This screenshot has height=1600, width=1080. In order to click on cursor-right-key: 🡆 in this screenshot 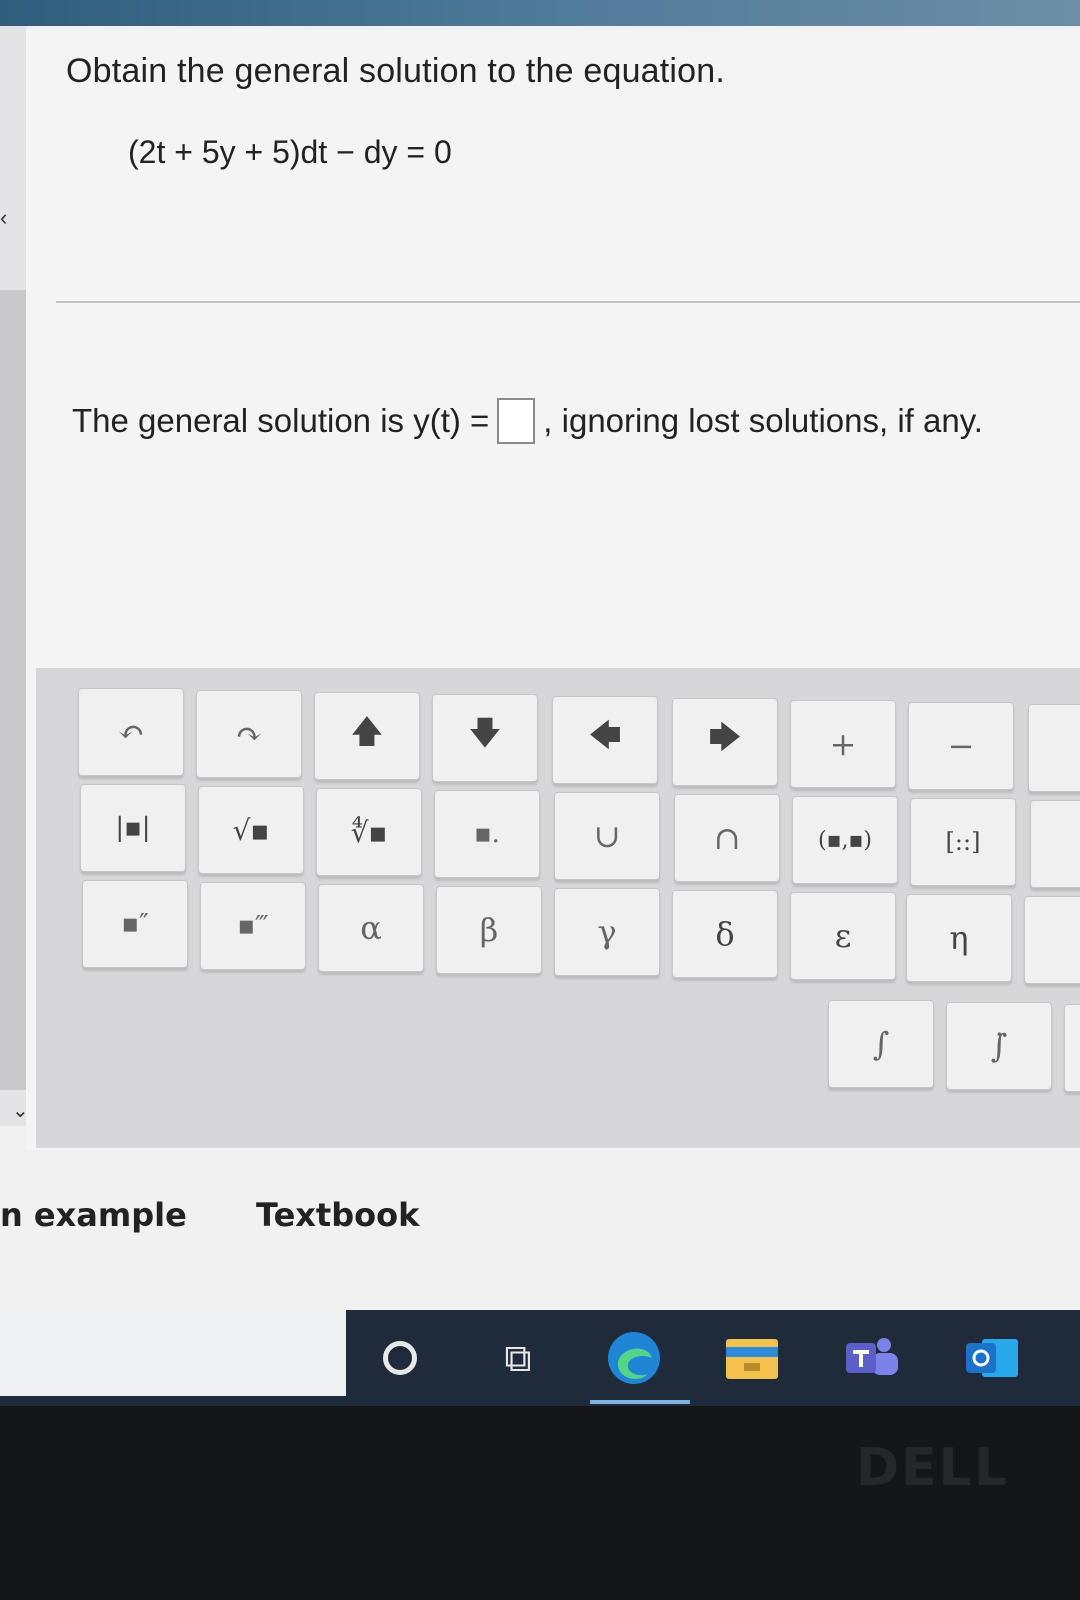, I will do `click(725, 742)`.